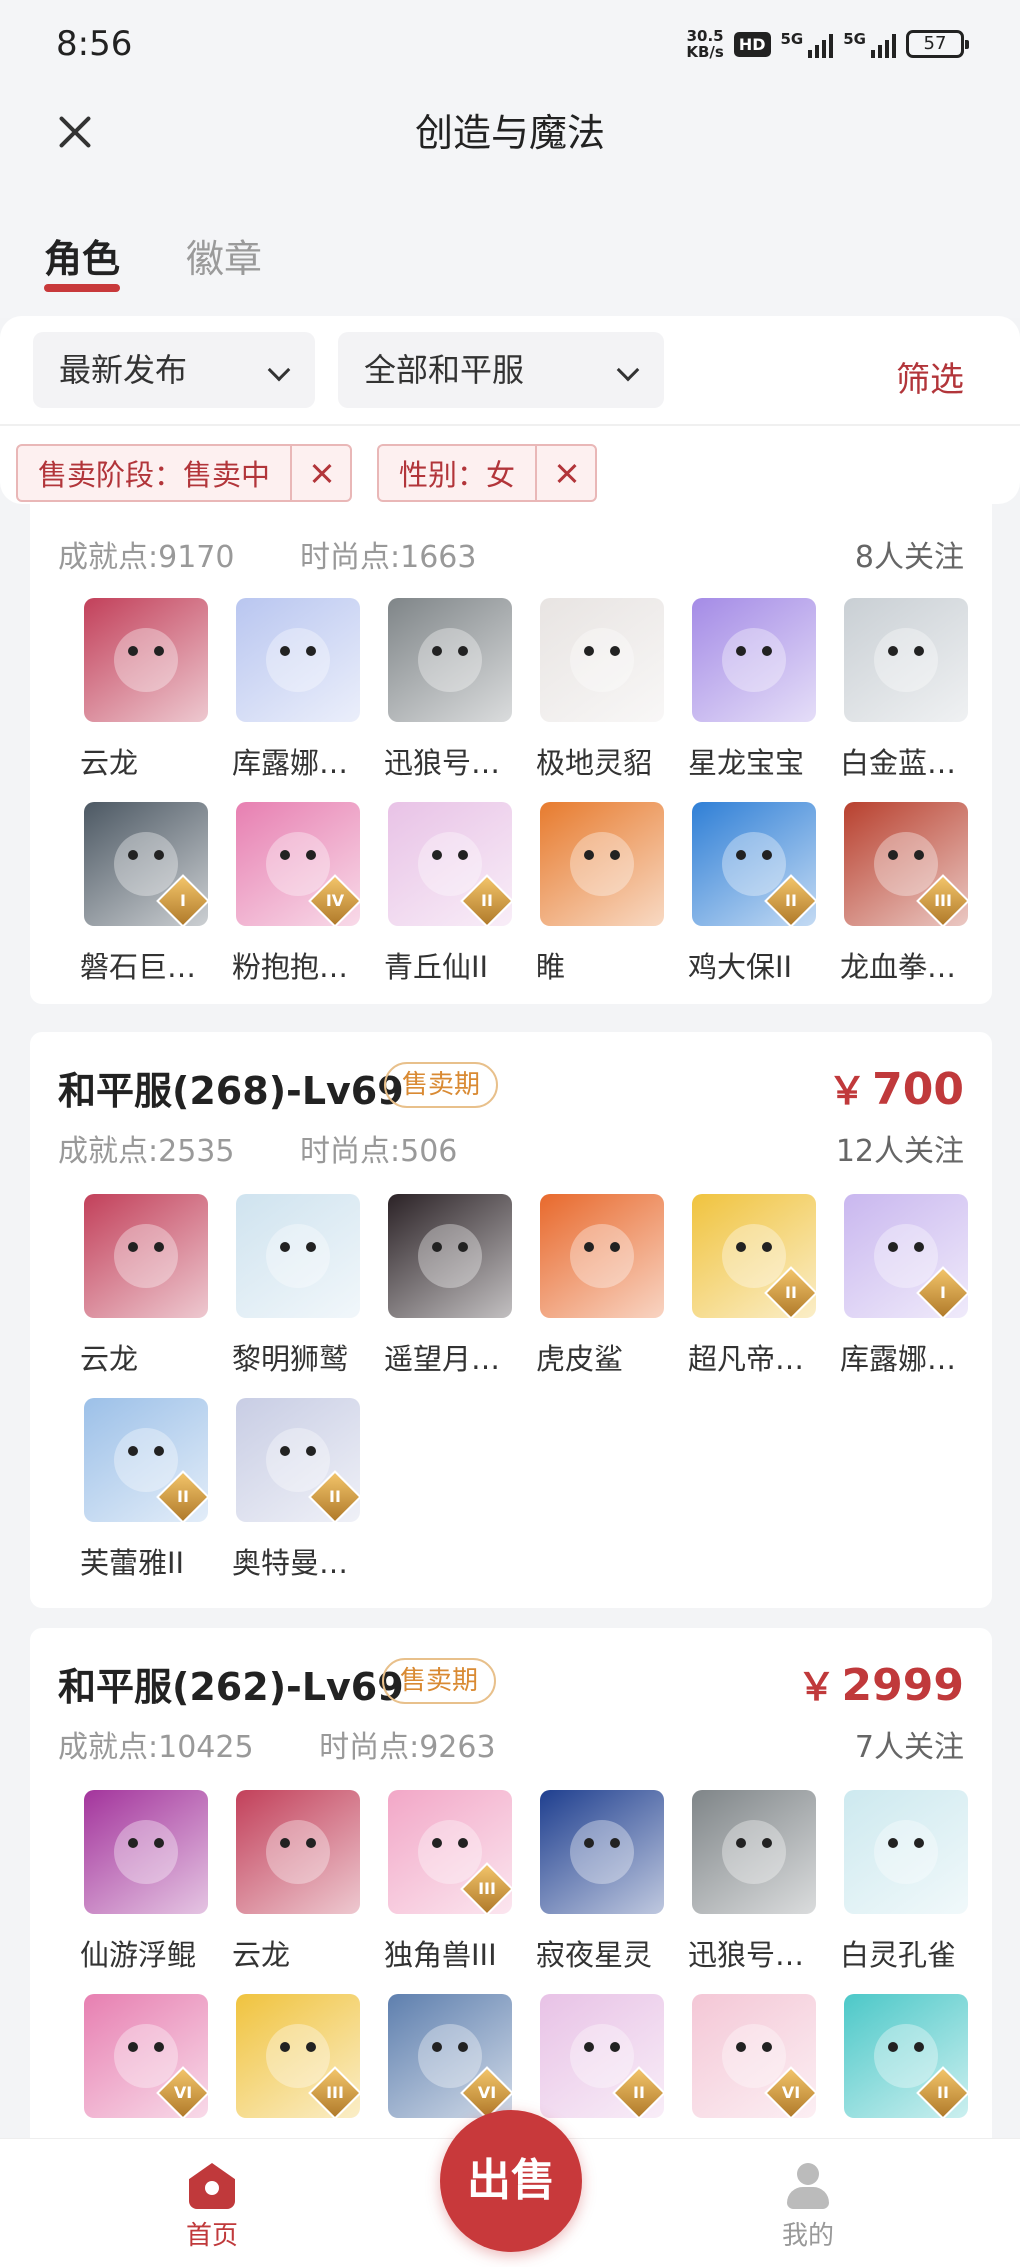 This screenshot has height=2267, width=1020. Describe the element at coordinates (487, 2092) in the screenshot. I see `rank-label: VI` at that location.